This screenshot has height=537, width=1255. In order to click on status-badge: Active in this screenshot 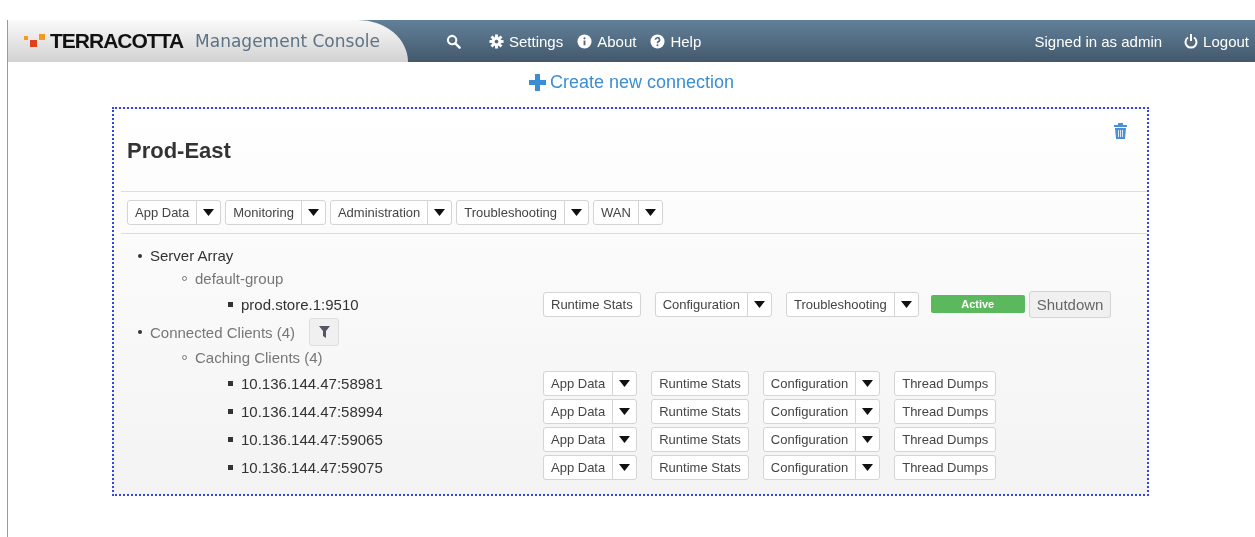, I will do `click(977, 304)`.